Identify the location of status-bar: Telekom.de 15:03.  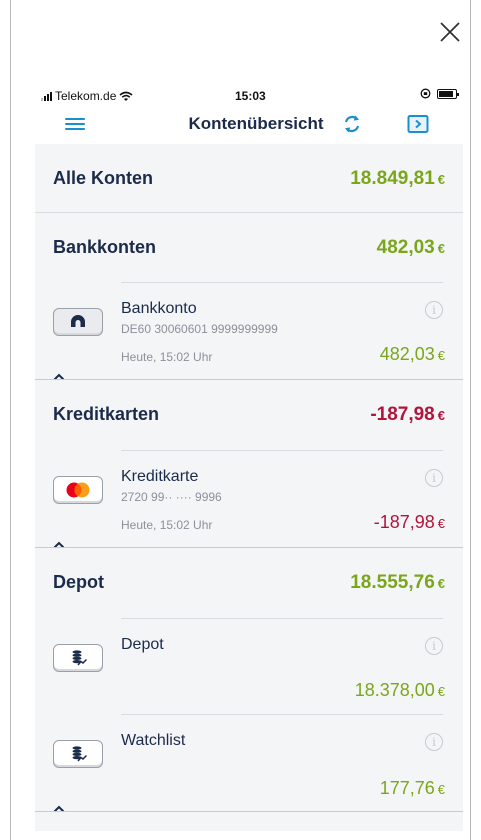
(249, 97).